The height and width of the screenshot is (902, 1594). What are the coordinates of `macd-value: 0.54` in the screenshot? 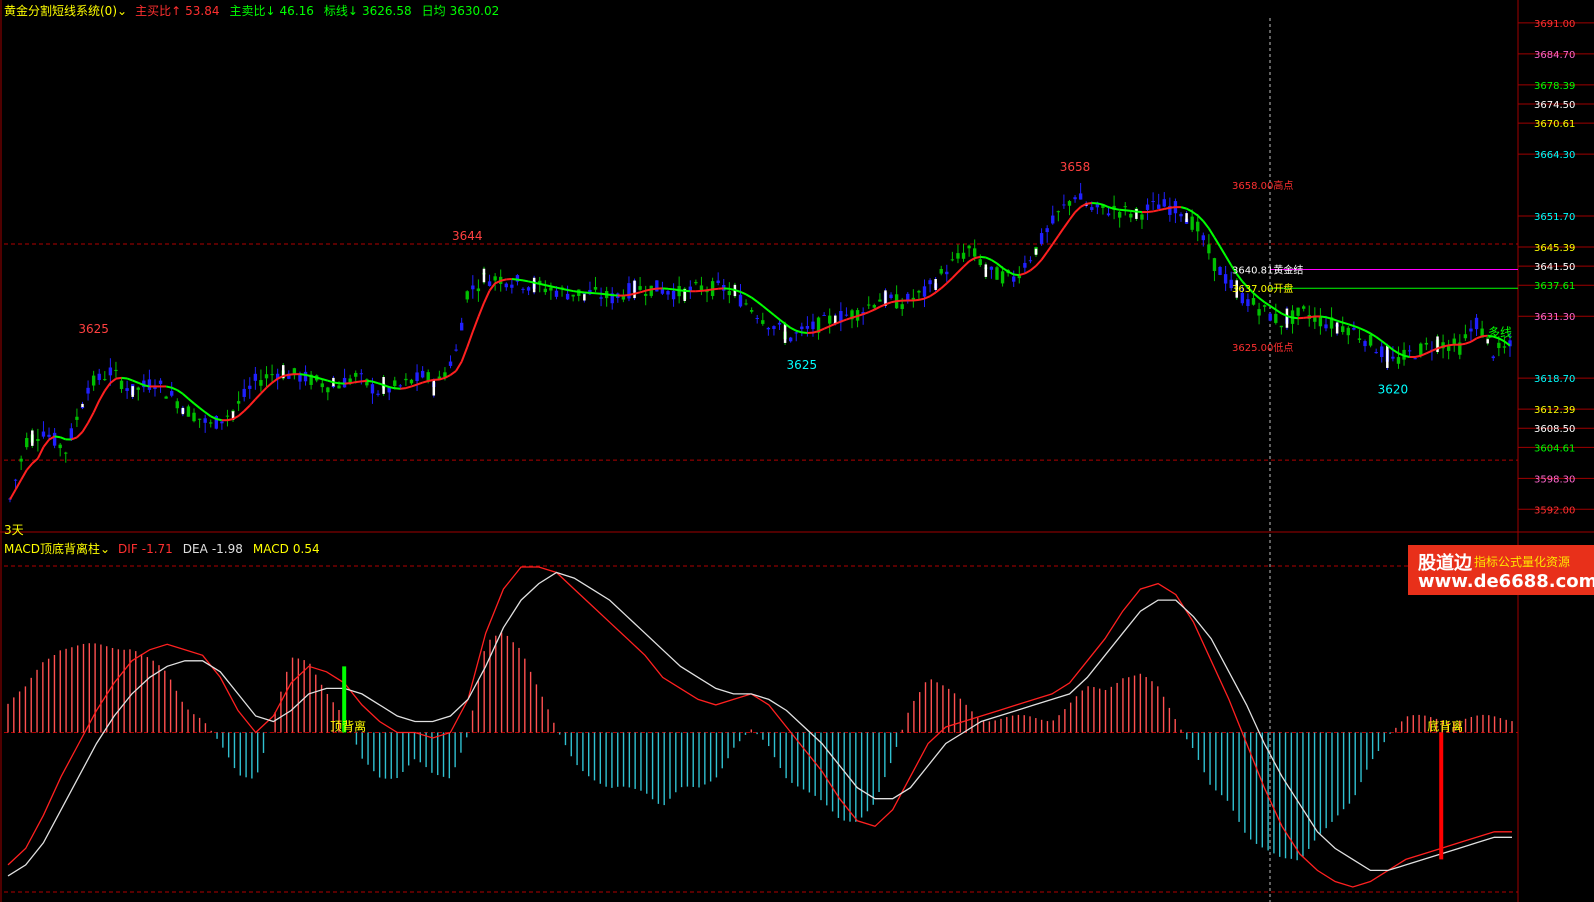 It's located at (306, 549).